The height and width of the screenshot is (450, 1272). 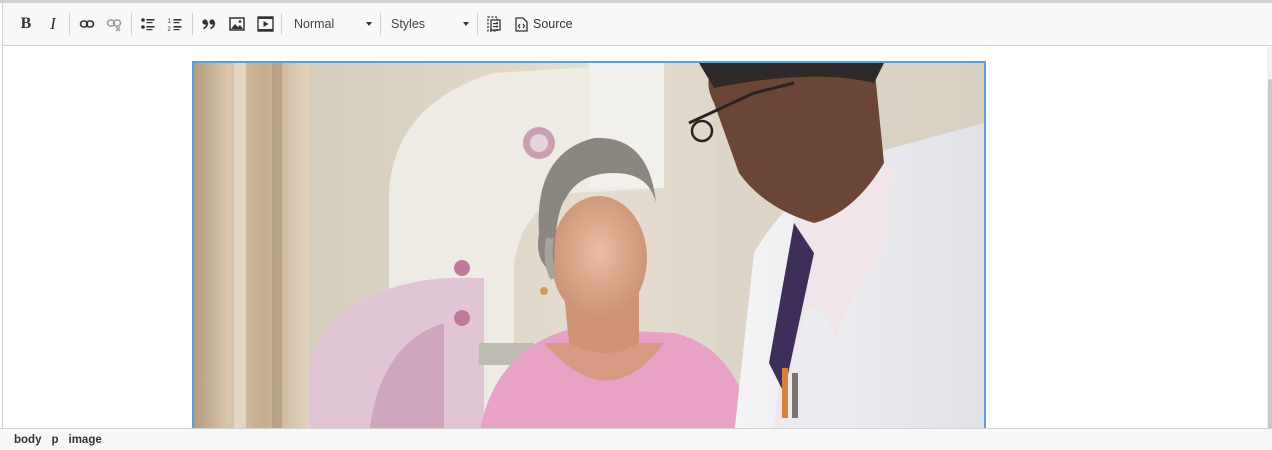 What do you see at coordinates (521, 24) in the screenshot?
I see `source-icon` at bounding box center [521, 24].